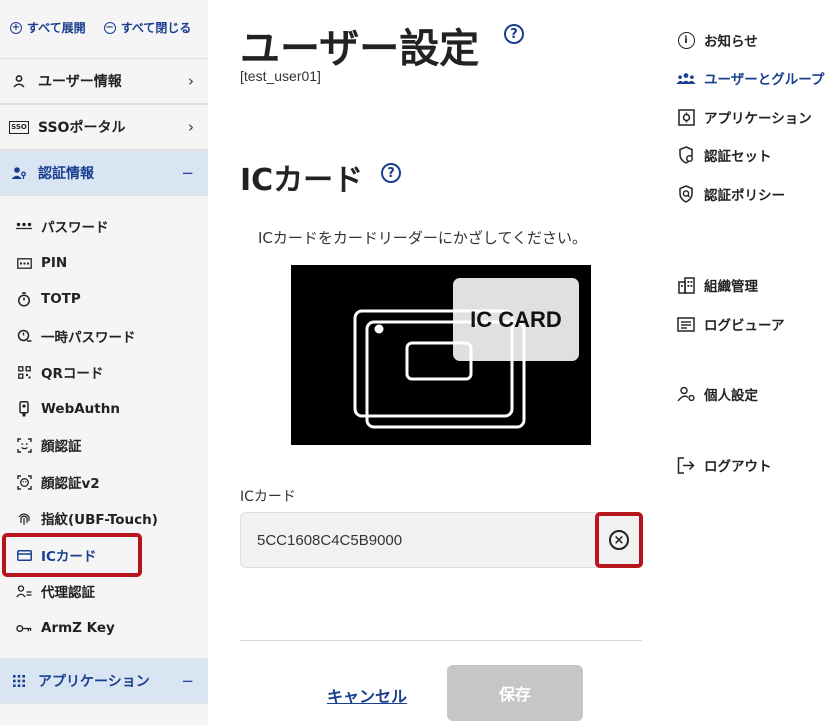 This screenshot has height=725, width=833. What do you see at coordinates (19, 173) in the screenshot?
I see `user-key-icon` at bounding box center [19, 173].